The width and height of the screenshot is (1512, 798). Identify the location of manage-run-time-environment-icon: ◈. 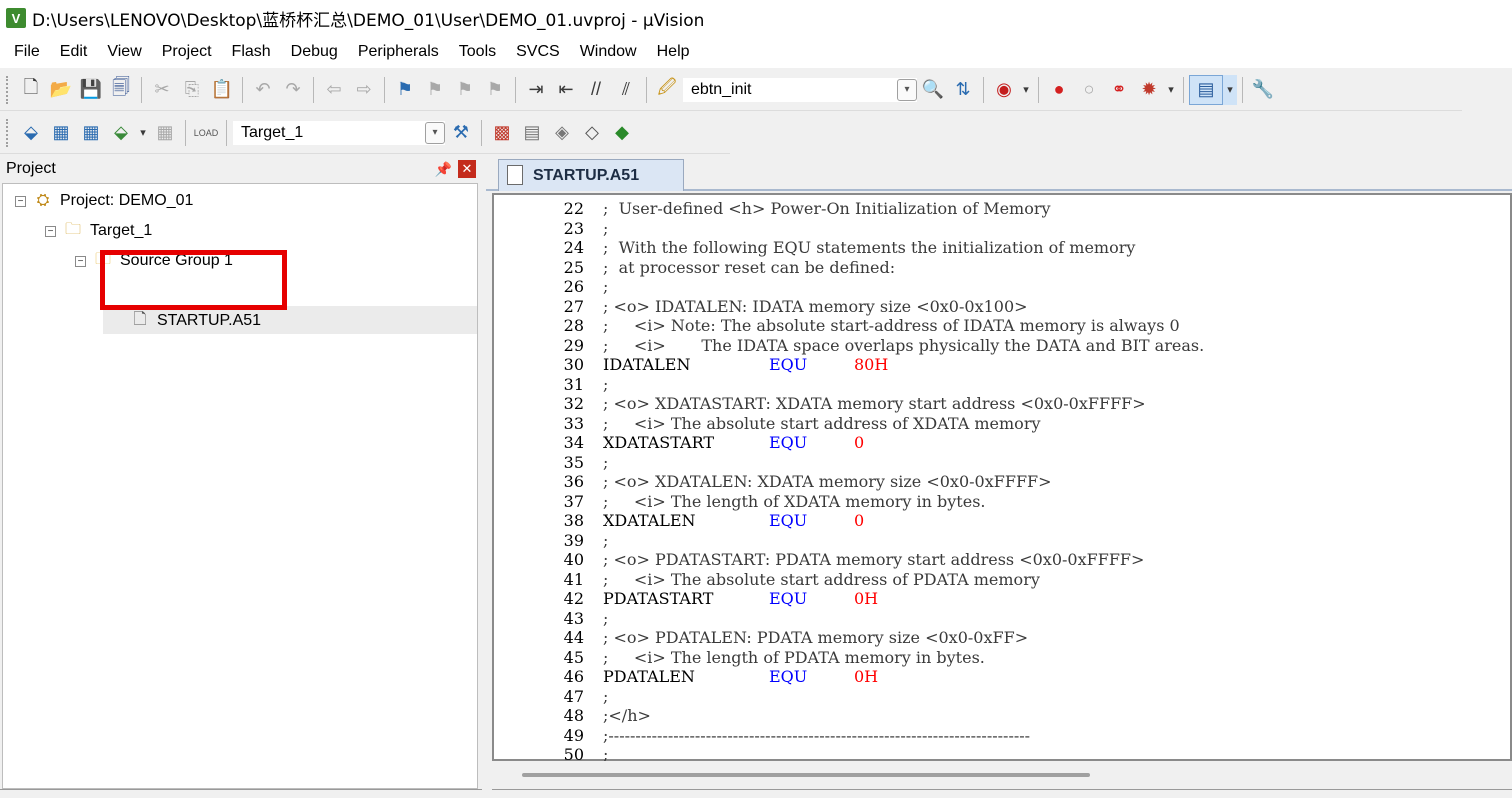
(562, 133).